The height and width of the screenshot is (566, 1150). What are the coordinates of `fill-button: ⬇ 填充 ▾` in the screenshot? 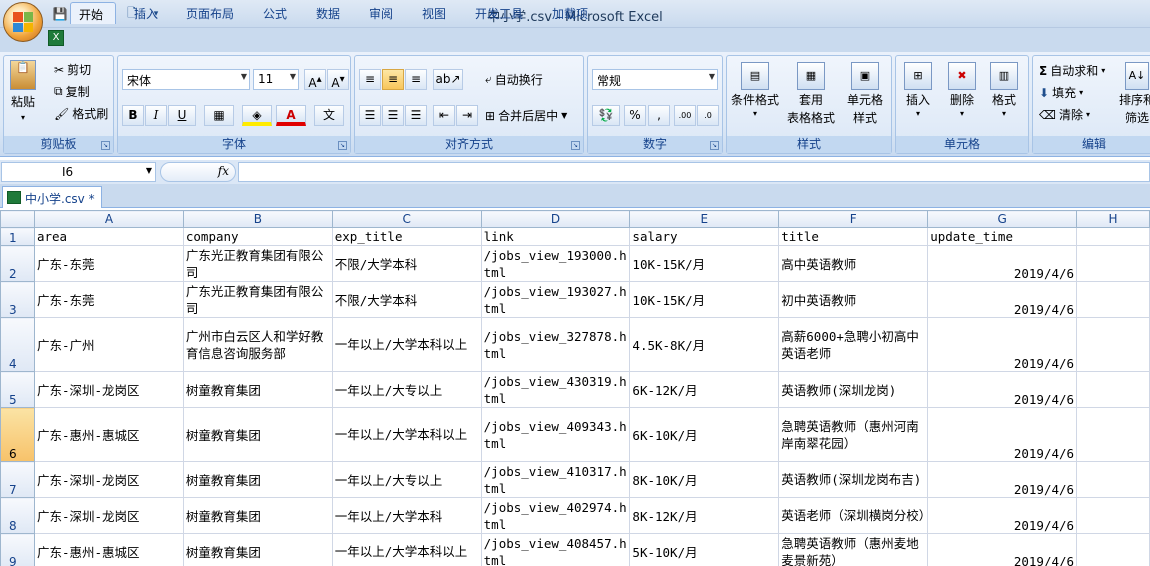 It's located at (1061, 92).